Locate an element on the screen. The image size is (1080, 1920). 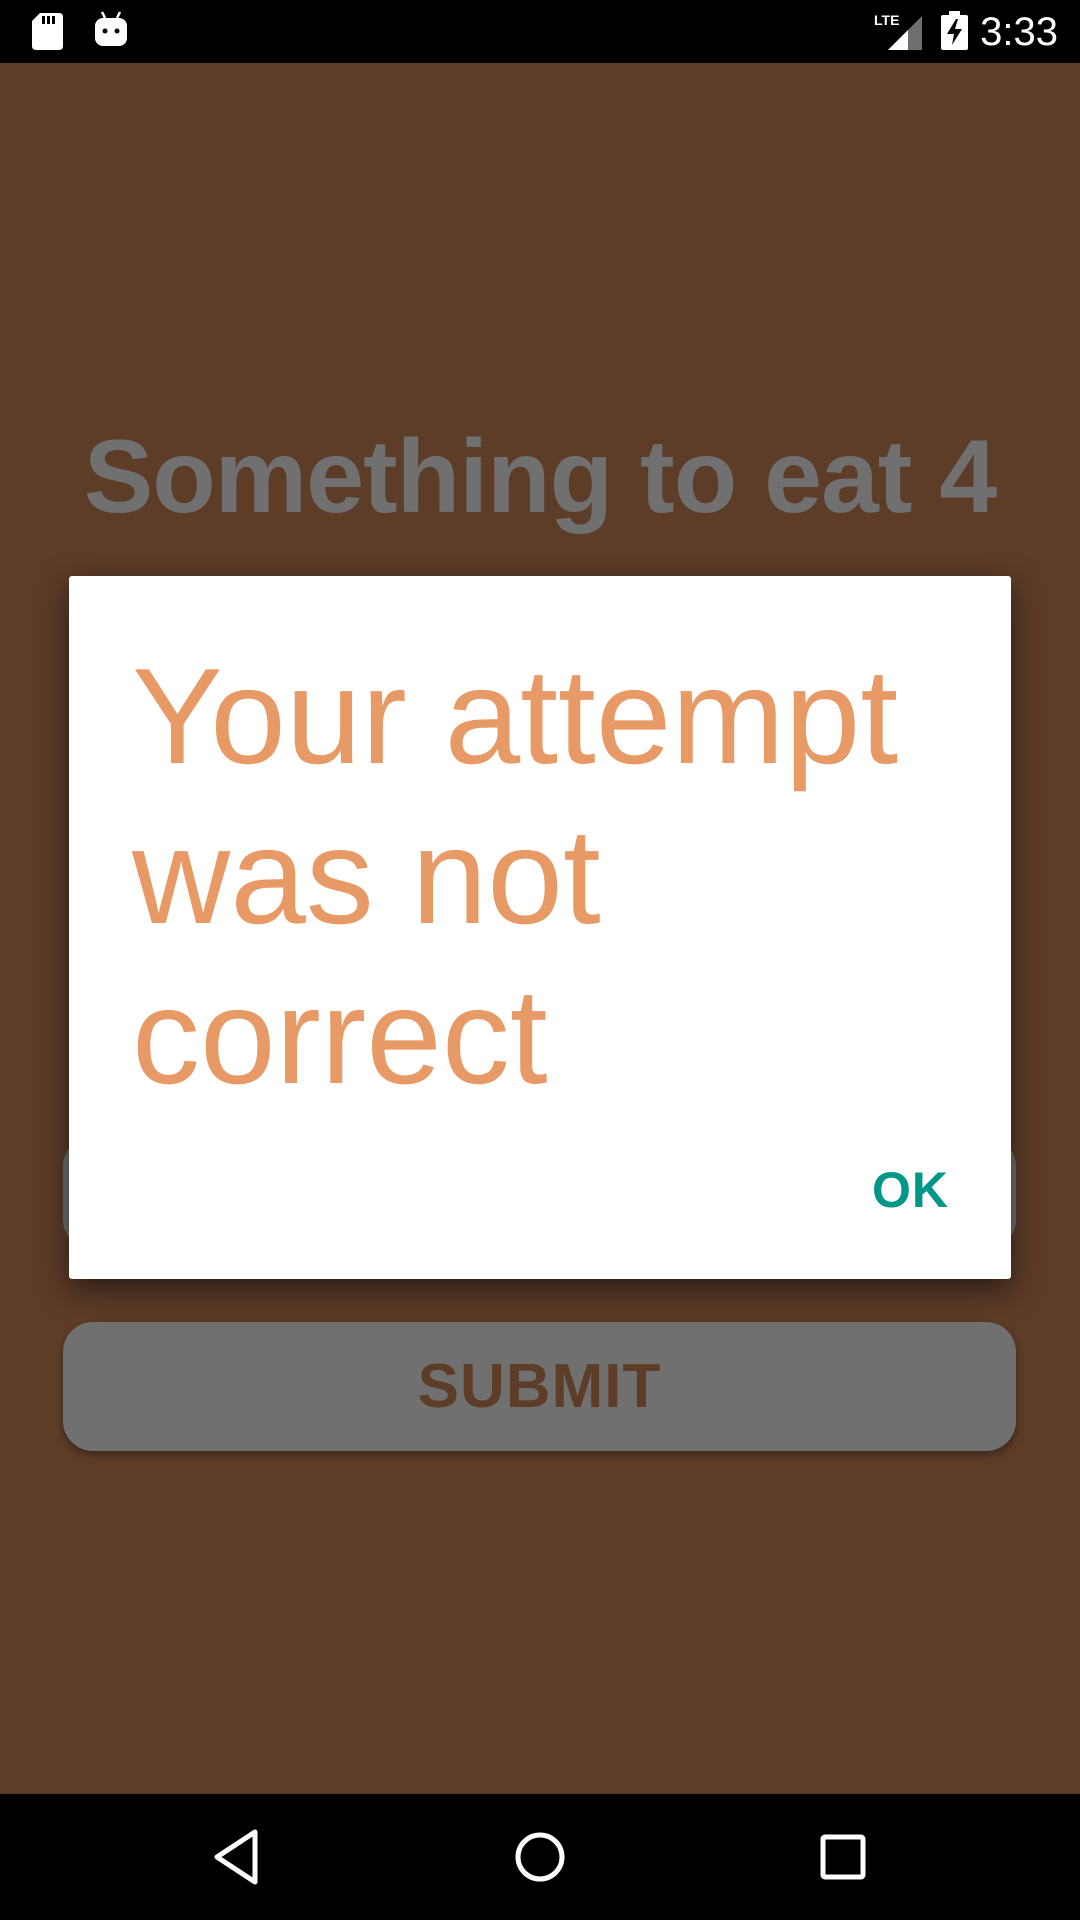
android-debug-icon is located at coordinates (111, 28).